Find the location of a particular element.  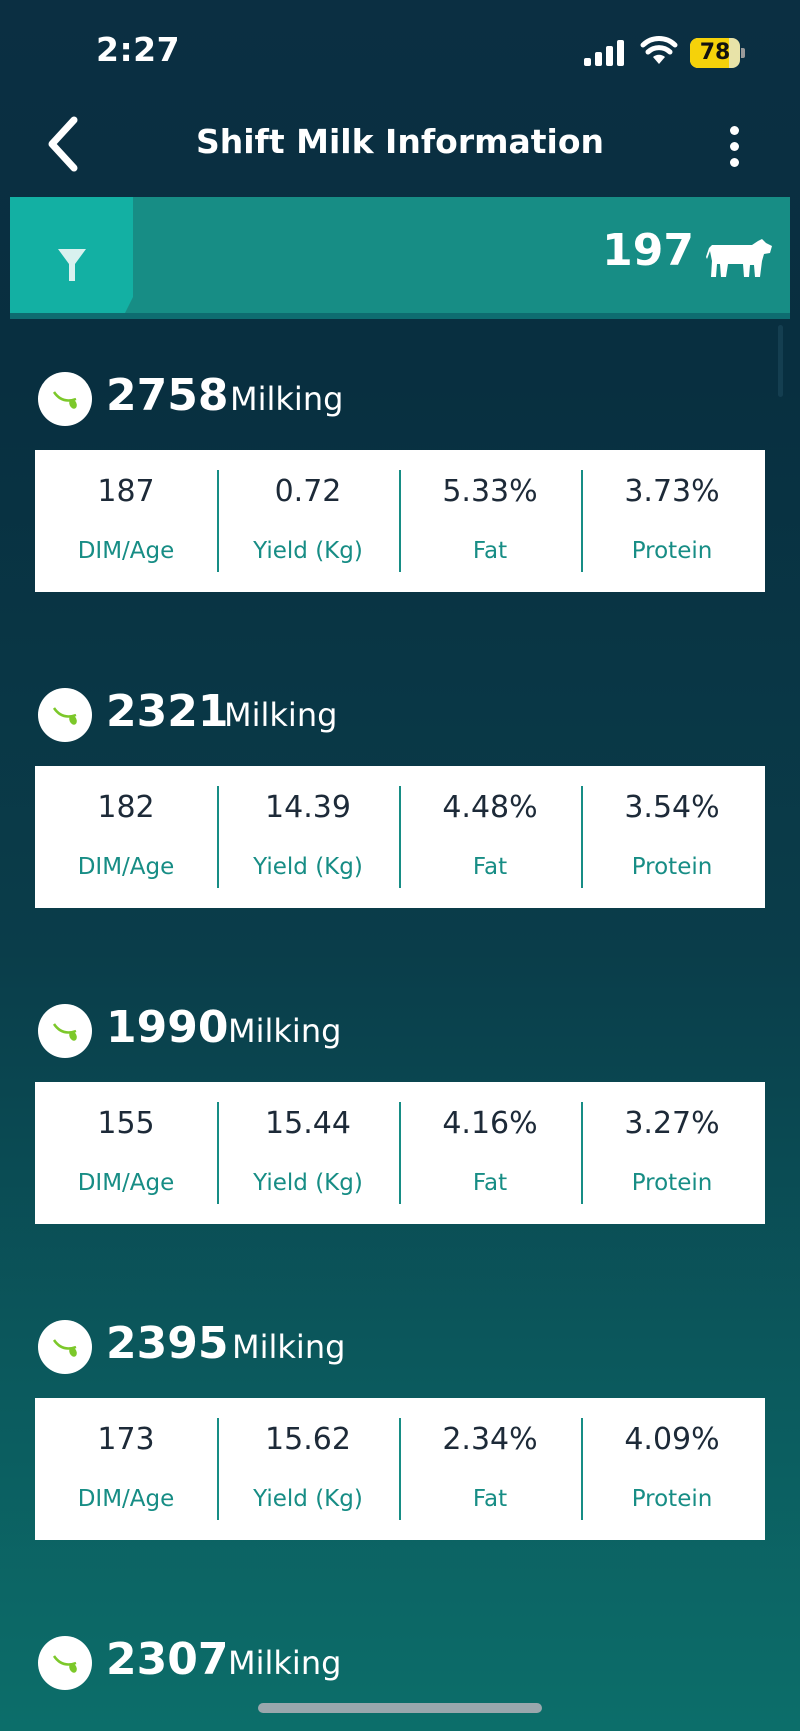

metric-fat: 4.16% Fat is located at coordinates (490, 1153).